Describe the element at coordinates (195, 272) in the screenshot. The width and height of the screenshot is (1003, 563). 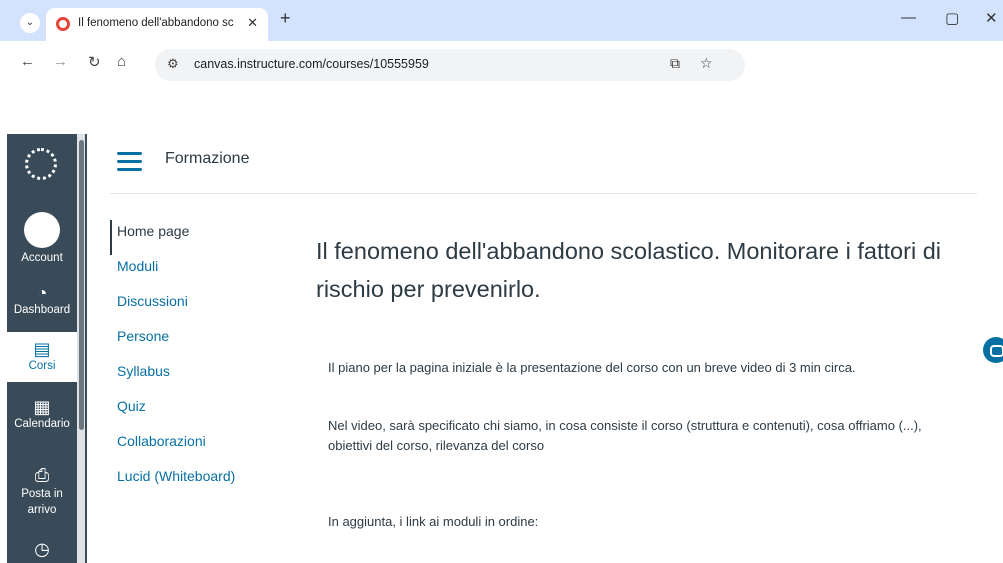
I see `course-nav-modules: Moduli` at that location.